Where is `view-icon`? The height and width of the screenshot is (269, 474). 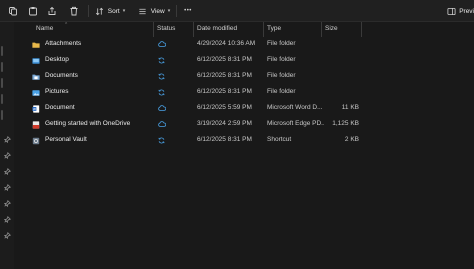 view-icon is located at coordinates (142, 11).